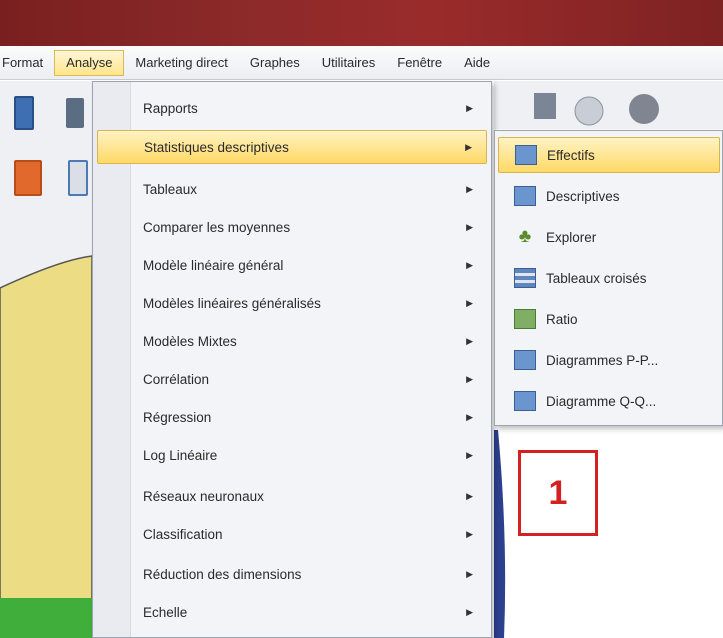 The height and width of the screenshot is (638, 723). What do you see at coordinates (292, 612) in the screenshot?
I see `menu-item-echelle: Echelle ▶` at bounding box center [292, 612].